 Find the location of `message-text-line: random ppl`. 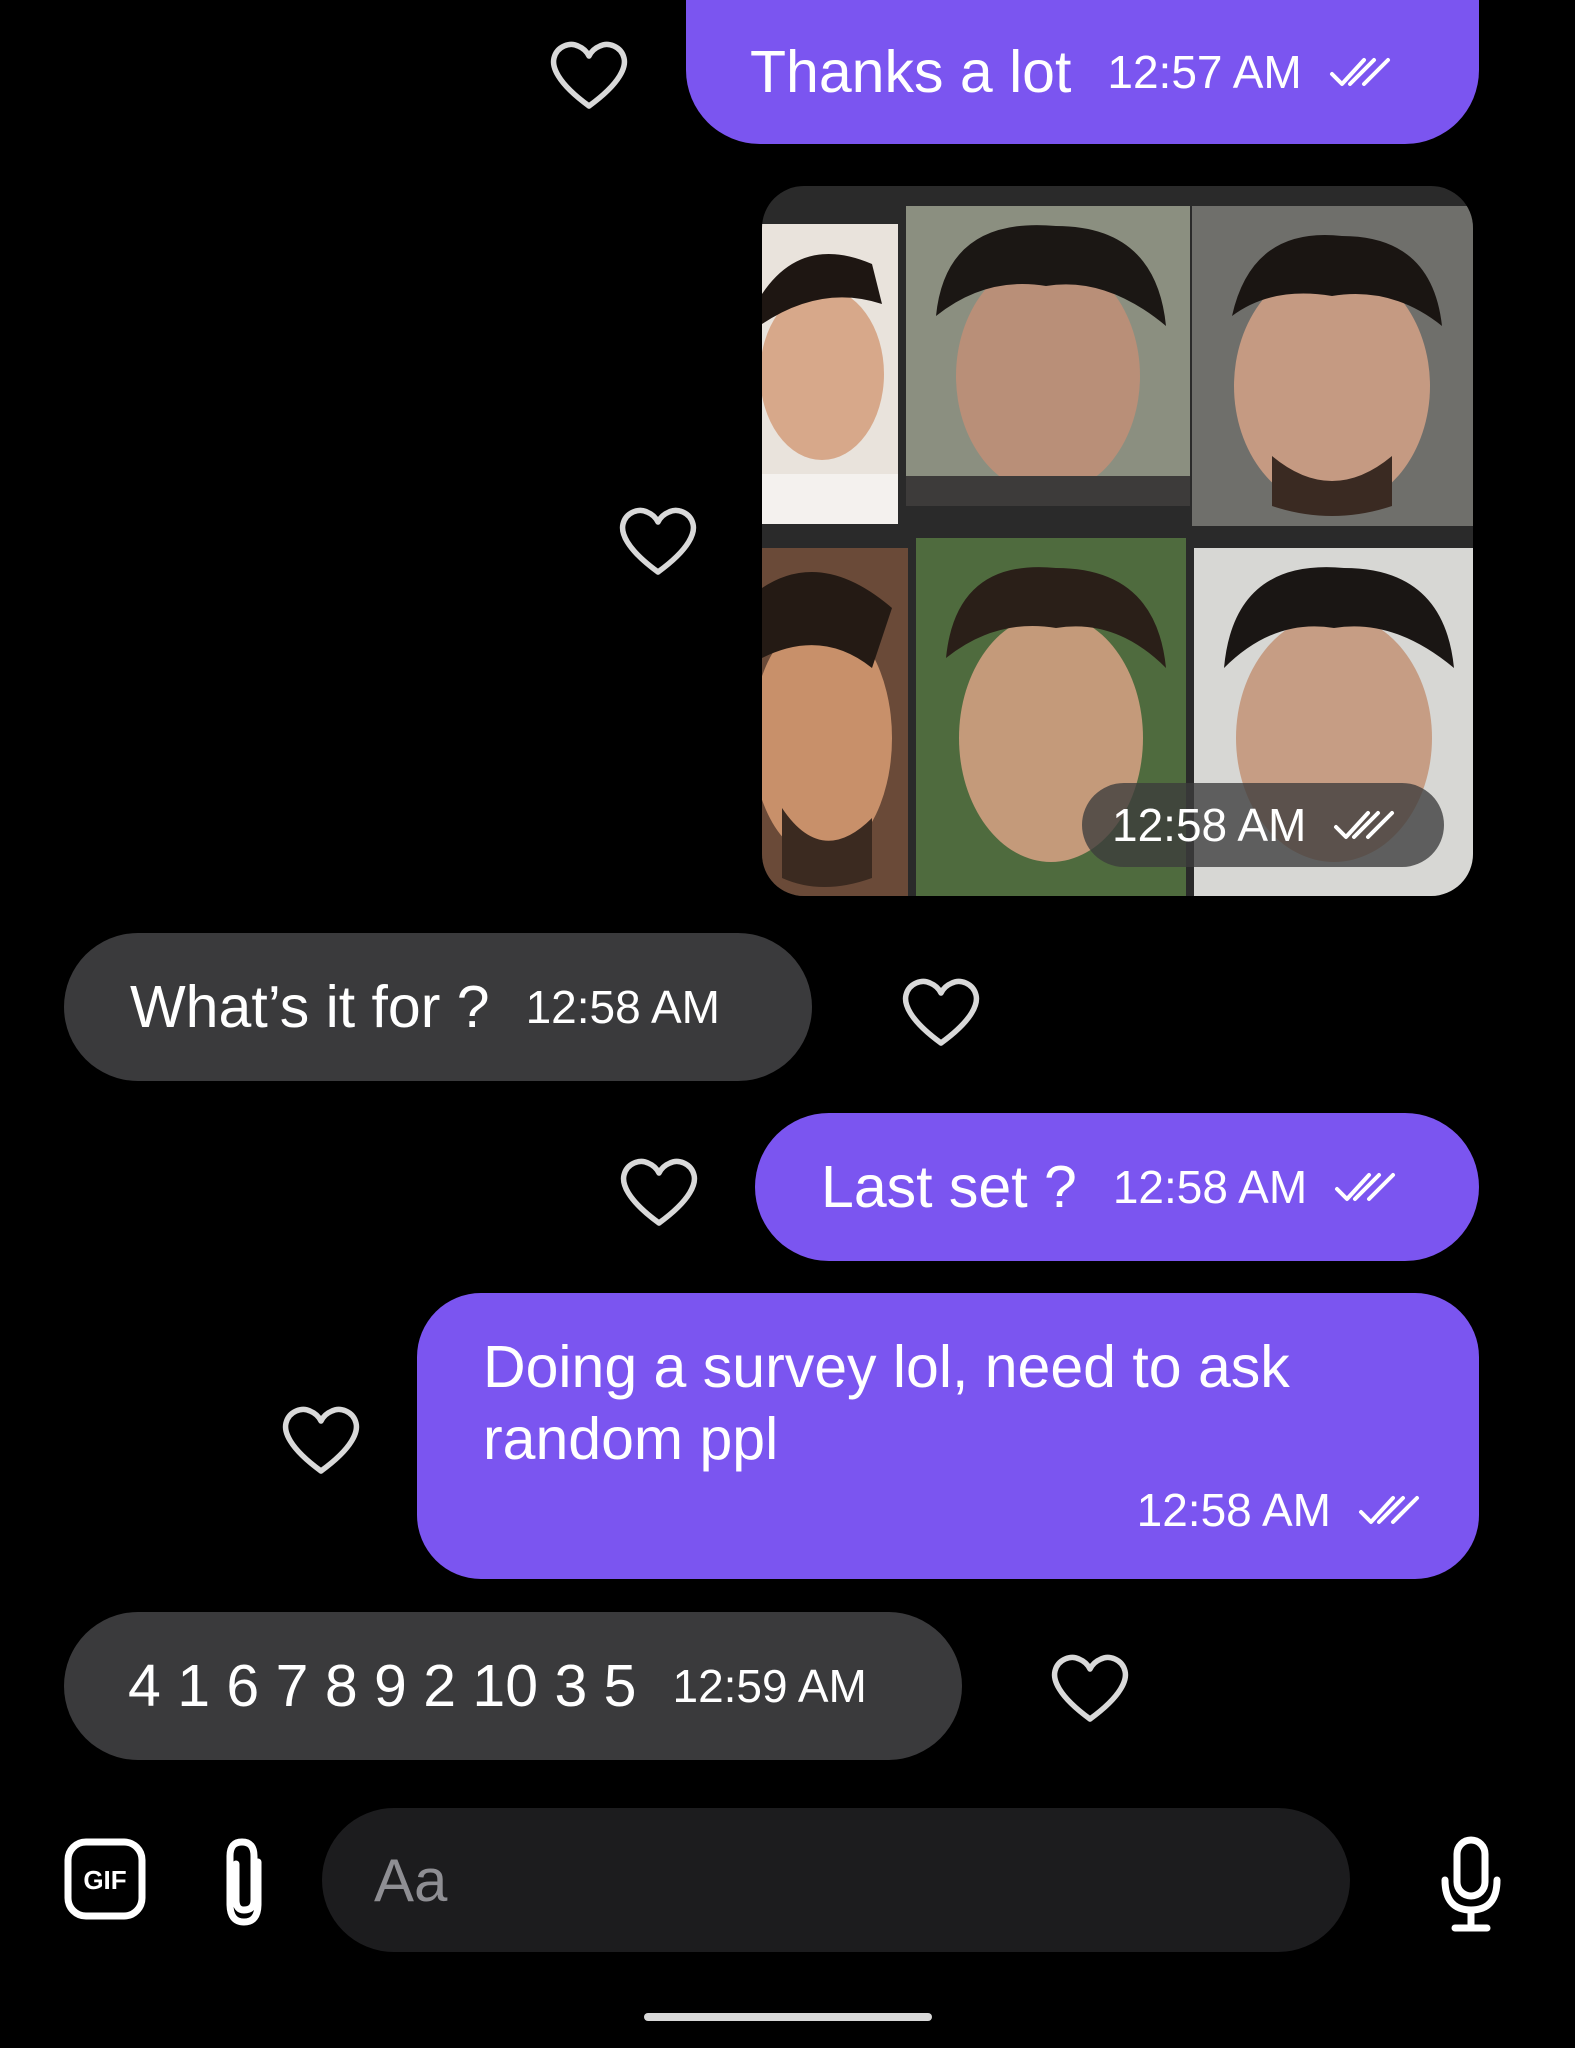

message-text-line: random ppl is located at coordinates (631, 1439).